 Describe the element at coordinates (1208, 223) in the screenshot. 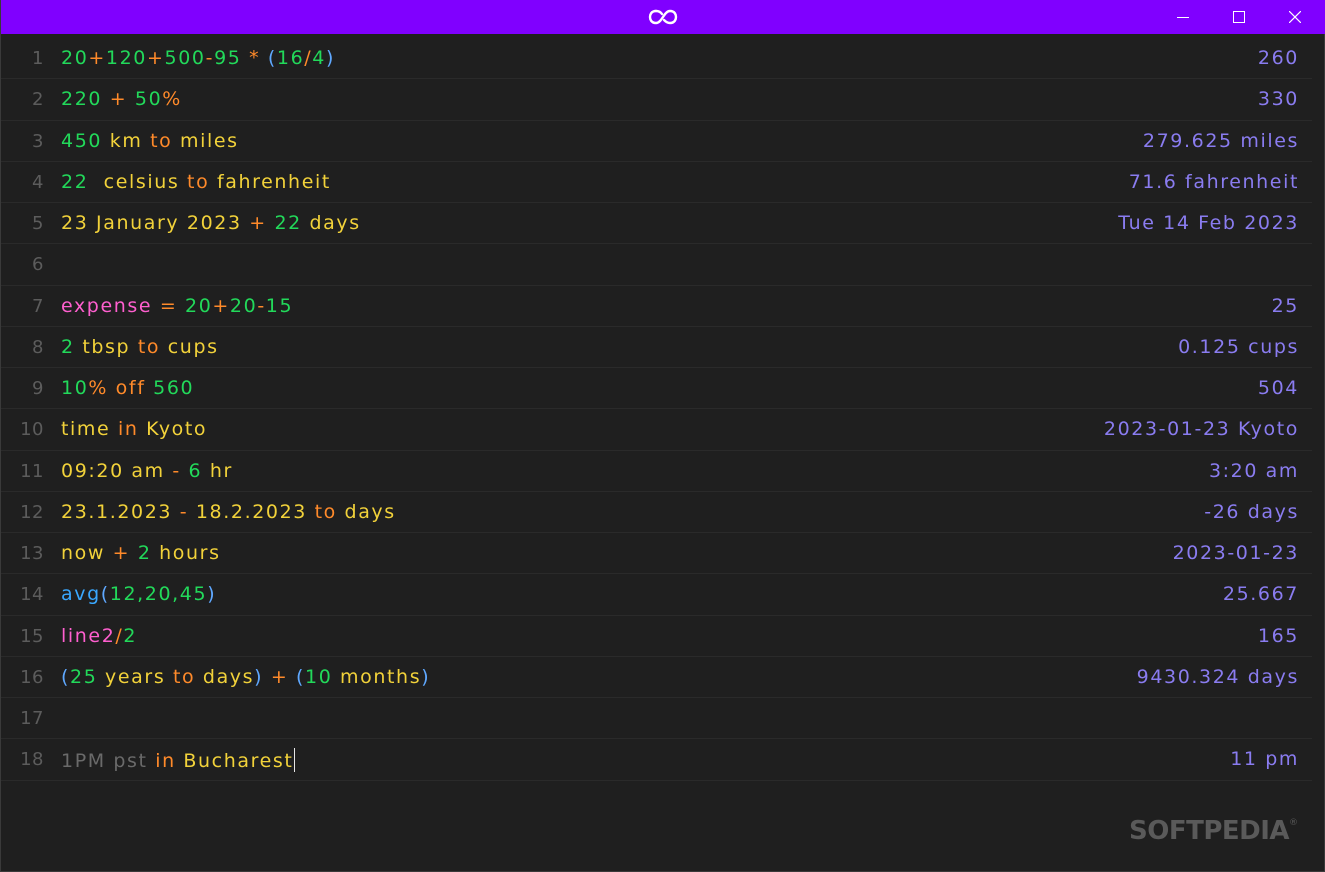

I see `result-value: Tue 14 Feb 2023` at that location.